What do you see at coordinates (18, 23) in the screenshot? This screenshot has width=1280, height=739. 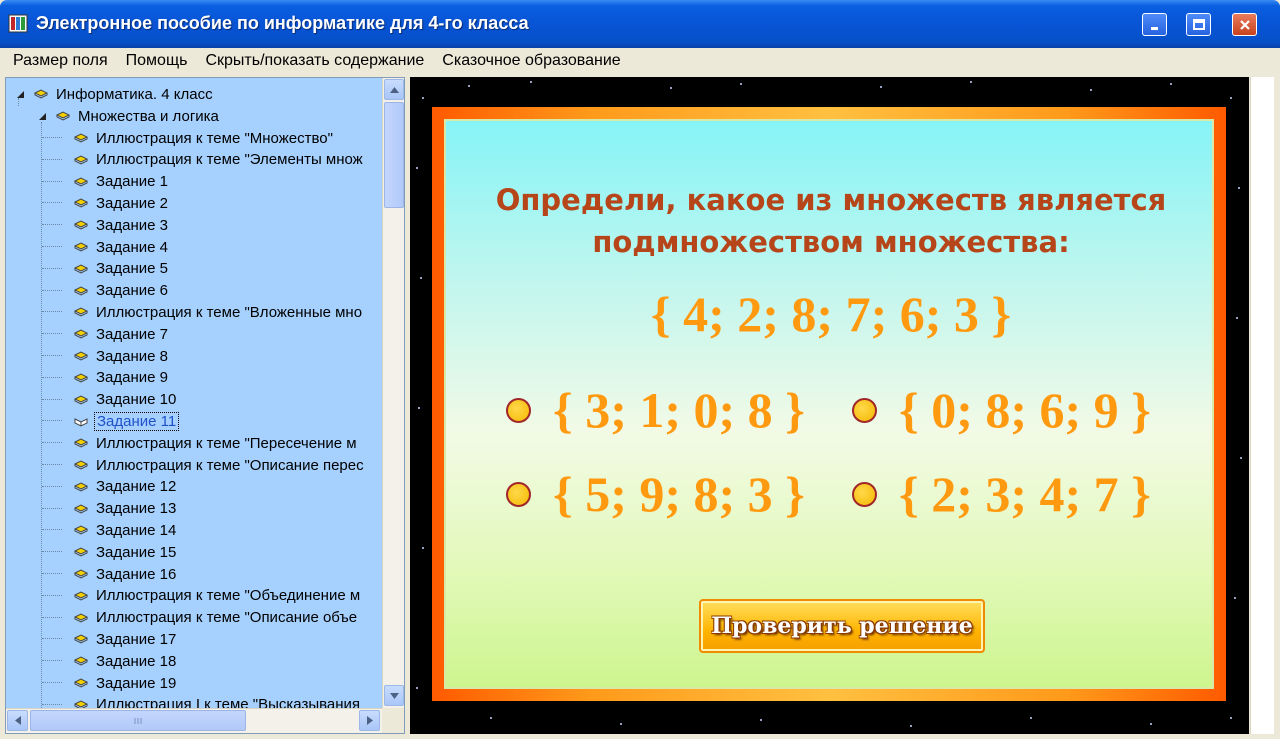 I see `app-book-icon` at bounding box center [18, 23].